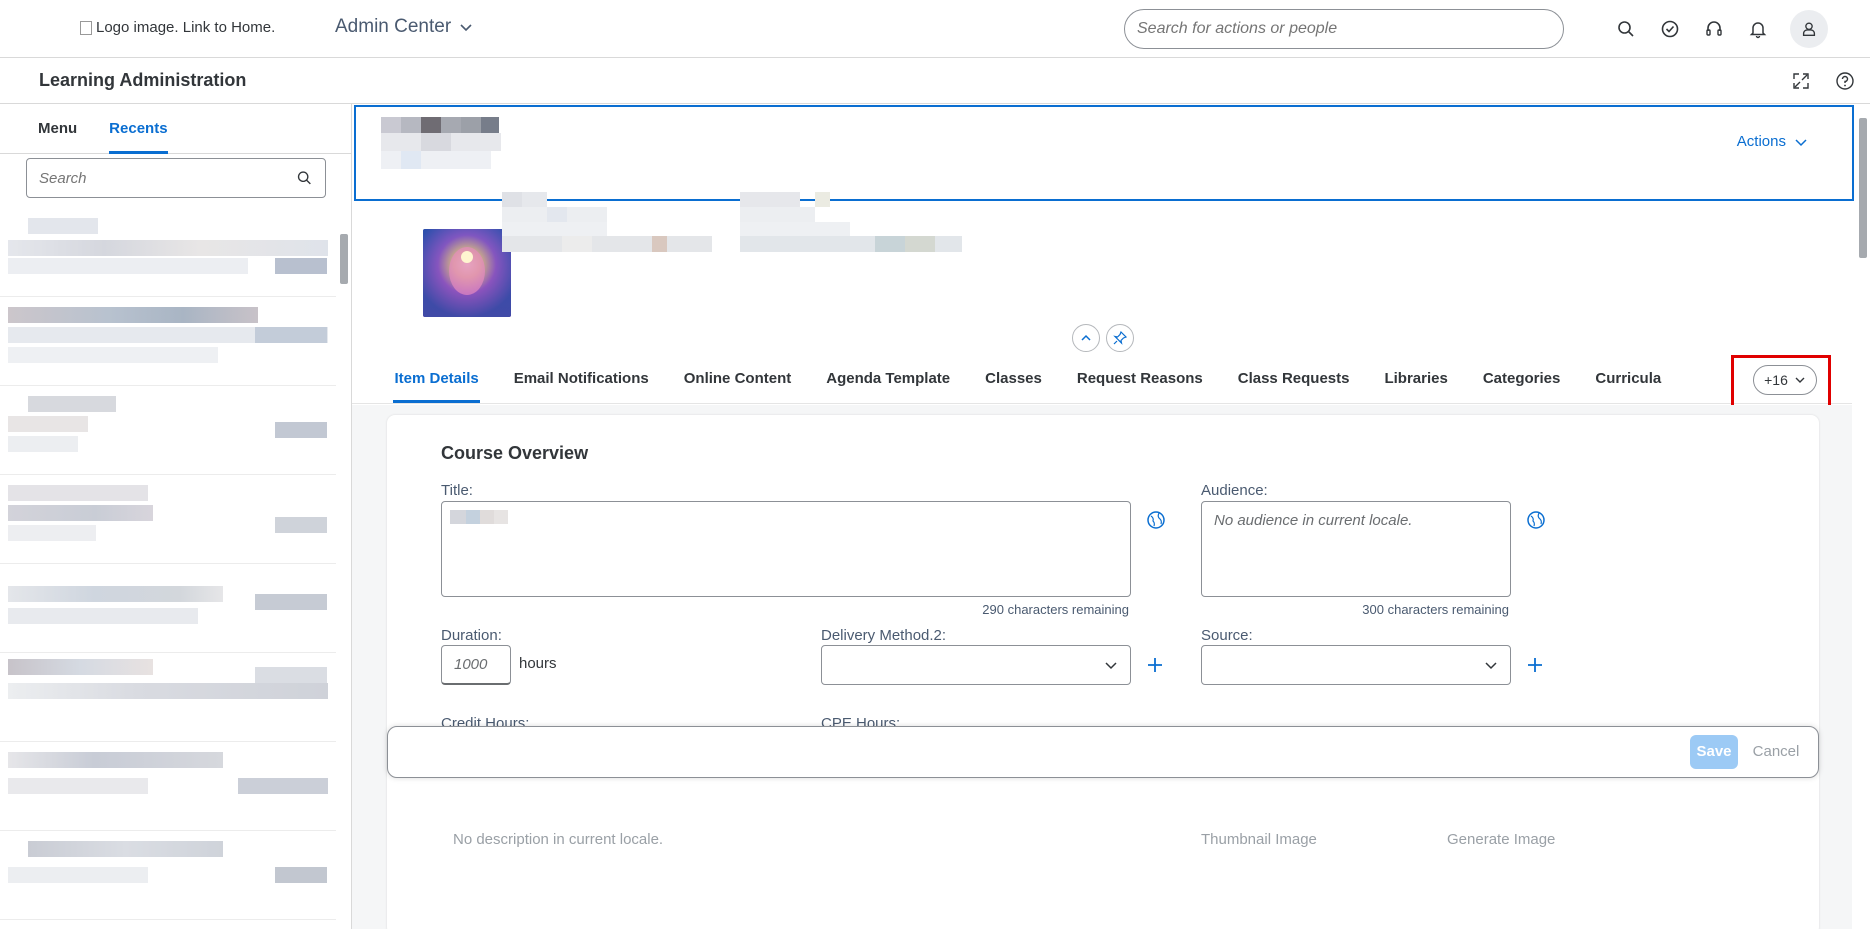  Describe the element at coordinates (1776, 380) in the screenshot. I see `overflow-count: +16` at that location.